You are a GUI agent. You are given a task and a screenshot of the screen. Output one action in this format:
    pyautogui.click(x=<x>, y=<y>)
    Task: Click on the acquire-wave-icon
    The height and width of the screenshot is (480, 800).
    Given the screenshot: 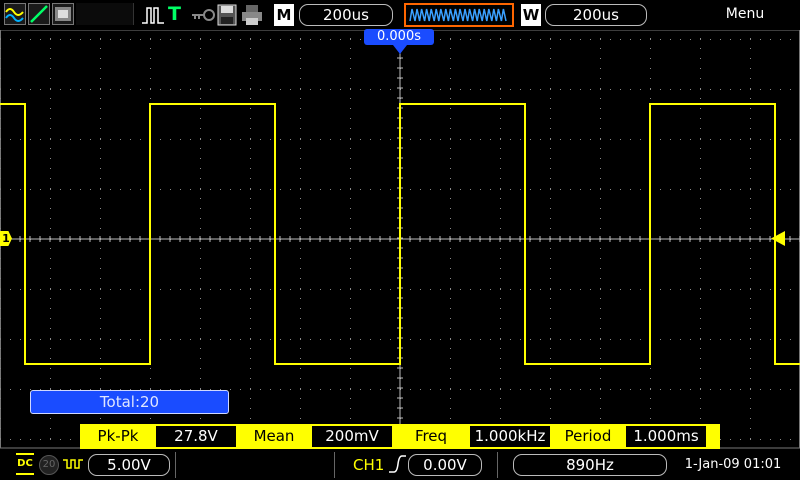 What is the action you would take?
    pyautogui.click(x=459, y=15)
    